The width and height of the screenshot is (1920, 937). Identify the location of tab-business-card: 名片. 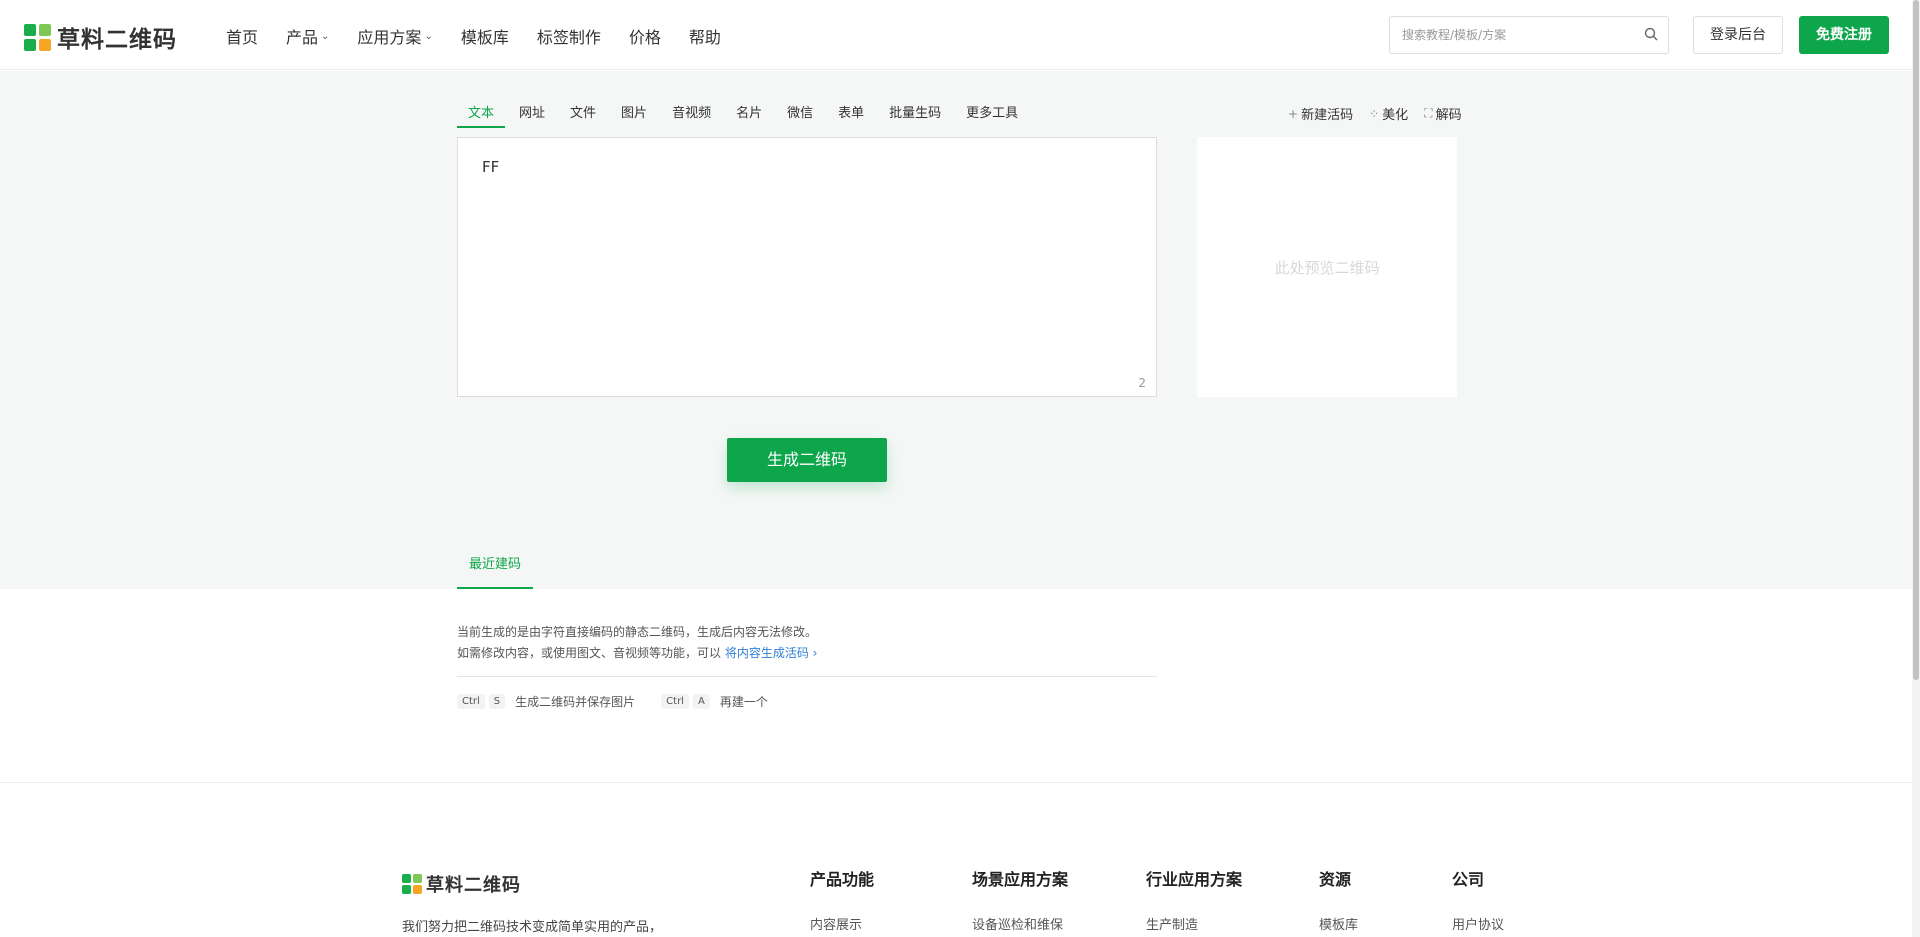
(749, 116).